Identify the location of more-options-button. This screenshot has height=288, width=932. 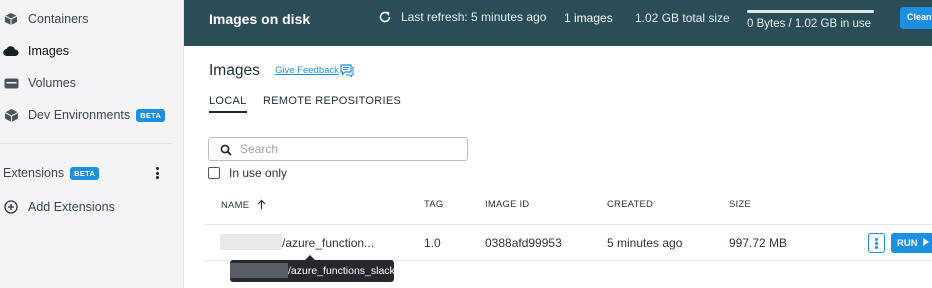
(876, 243).